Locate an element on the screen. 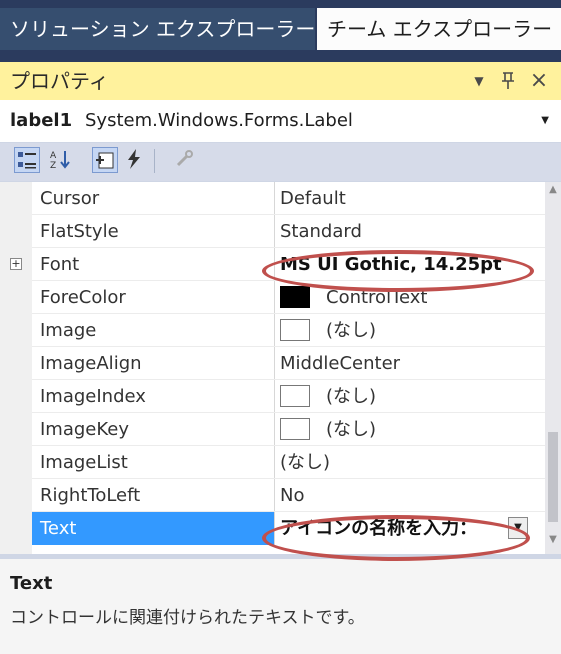 This screenshot has height=654, width=561. property-value: ControlText is located at coordinates (376, 297).